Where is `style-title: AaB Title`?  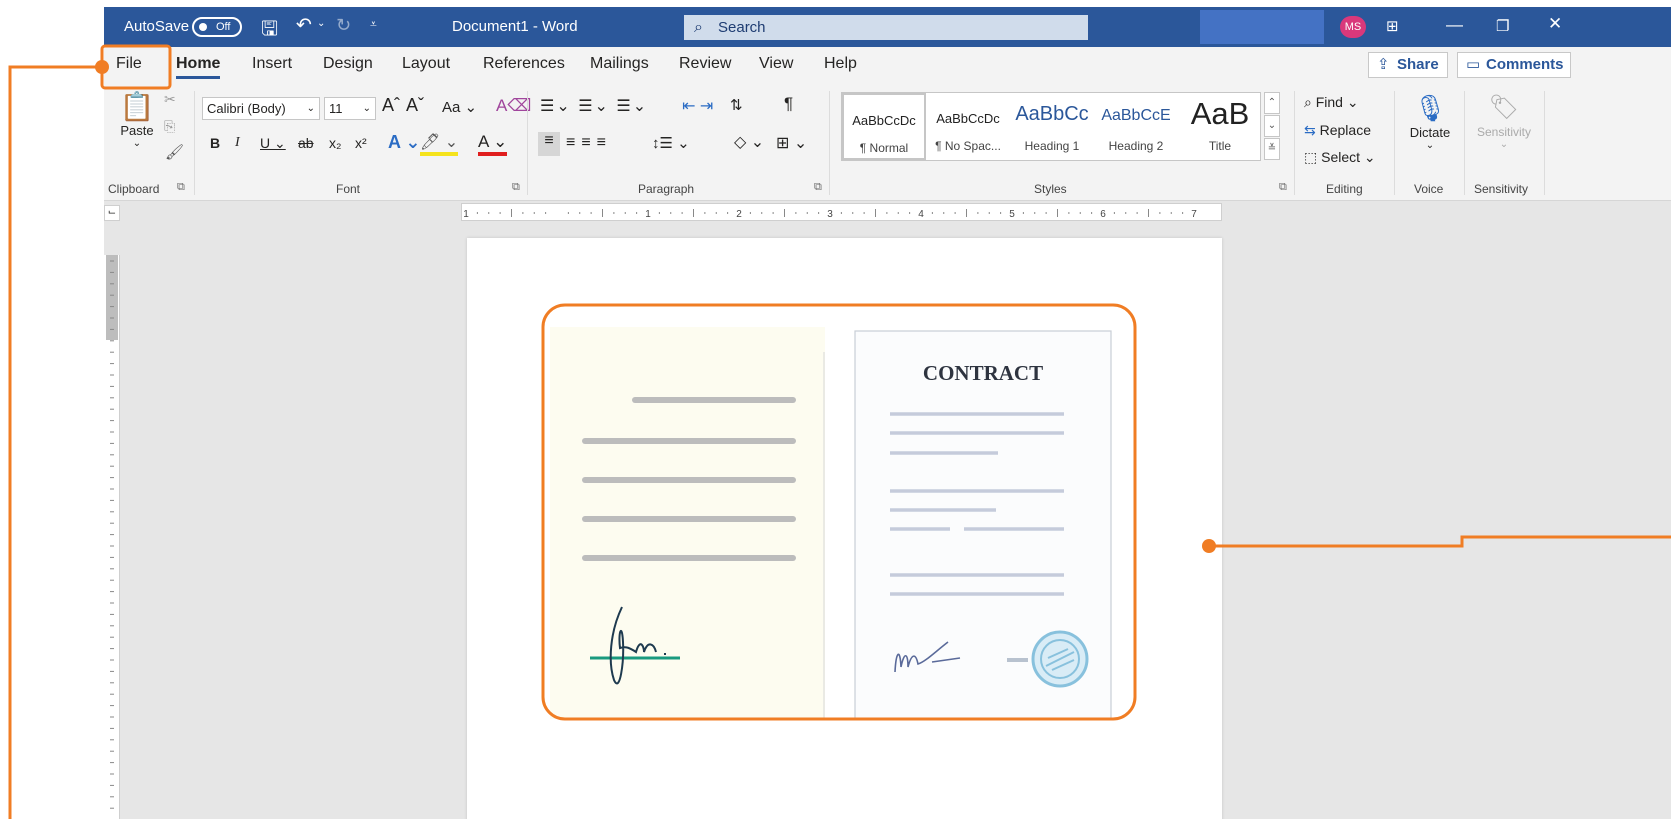 style-title: AaB Title is located at coordinates (1220, 126).